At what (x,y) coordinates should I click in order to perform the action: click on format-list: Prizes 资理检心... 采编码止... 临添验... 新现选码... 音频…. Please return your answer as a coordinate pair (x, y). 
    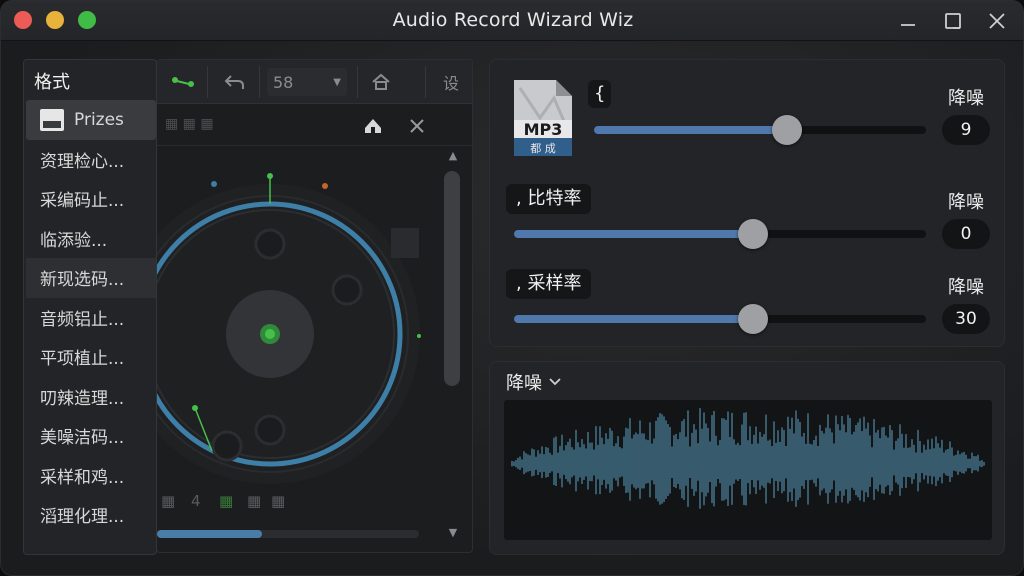
    Looking at the image, I should click on (91, 317).